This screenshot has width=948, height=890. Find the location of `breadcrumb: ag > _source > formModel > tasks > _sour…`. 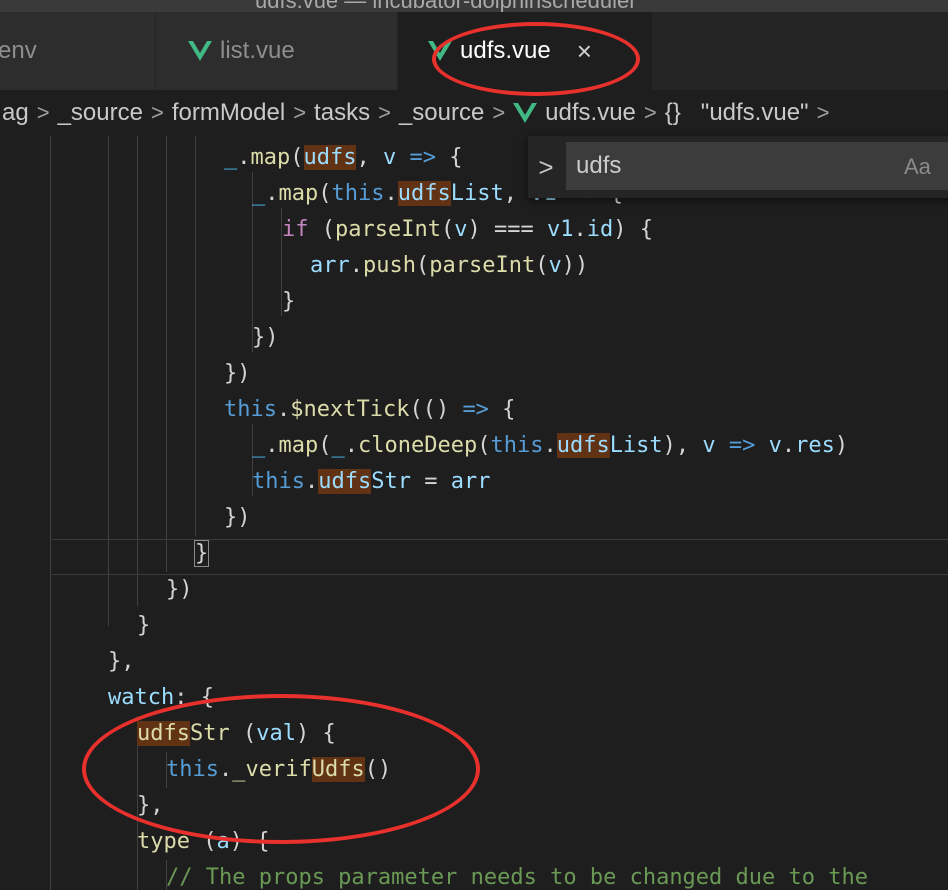

breadcrumb: ag > _source > formModel > tasks > _sour… is located at coordinates (474, 113).